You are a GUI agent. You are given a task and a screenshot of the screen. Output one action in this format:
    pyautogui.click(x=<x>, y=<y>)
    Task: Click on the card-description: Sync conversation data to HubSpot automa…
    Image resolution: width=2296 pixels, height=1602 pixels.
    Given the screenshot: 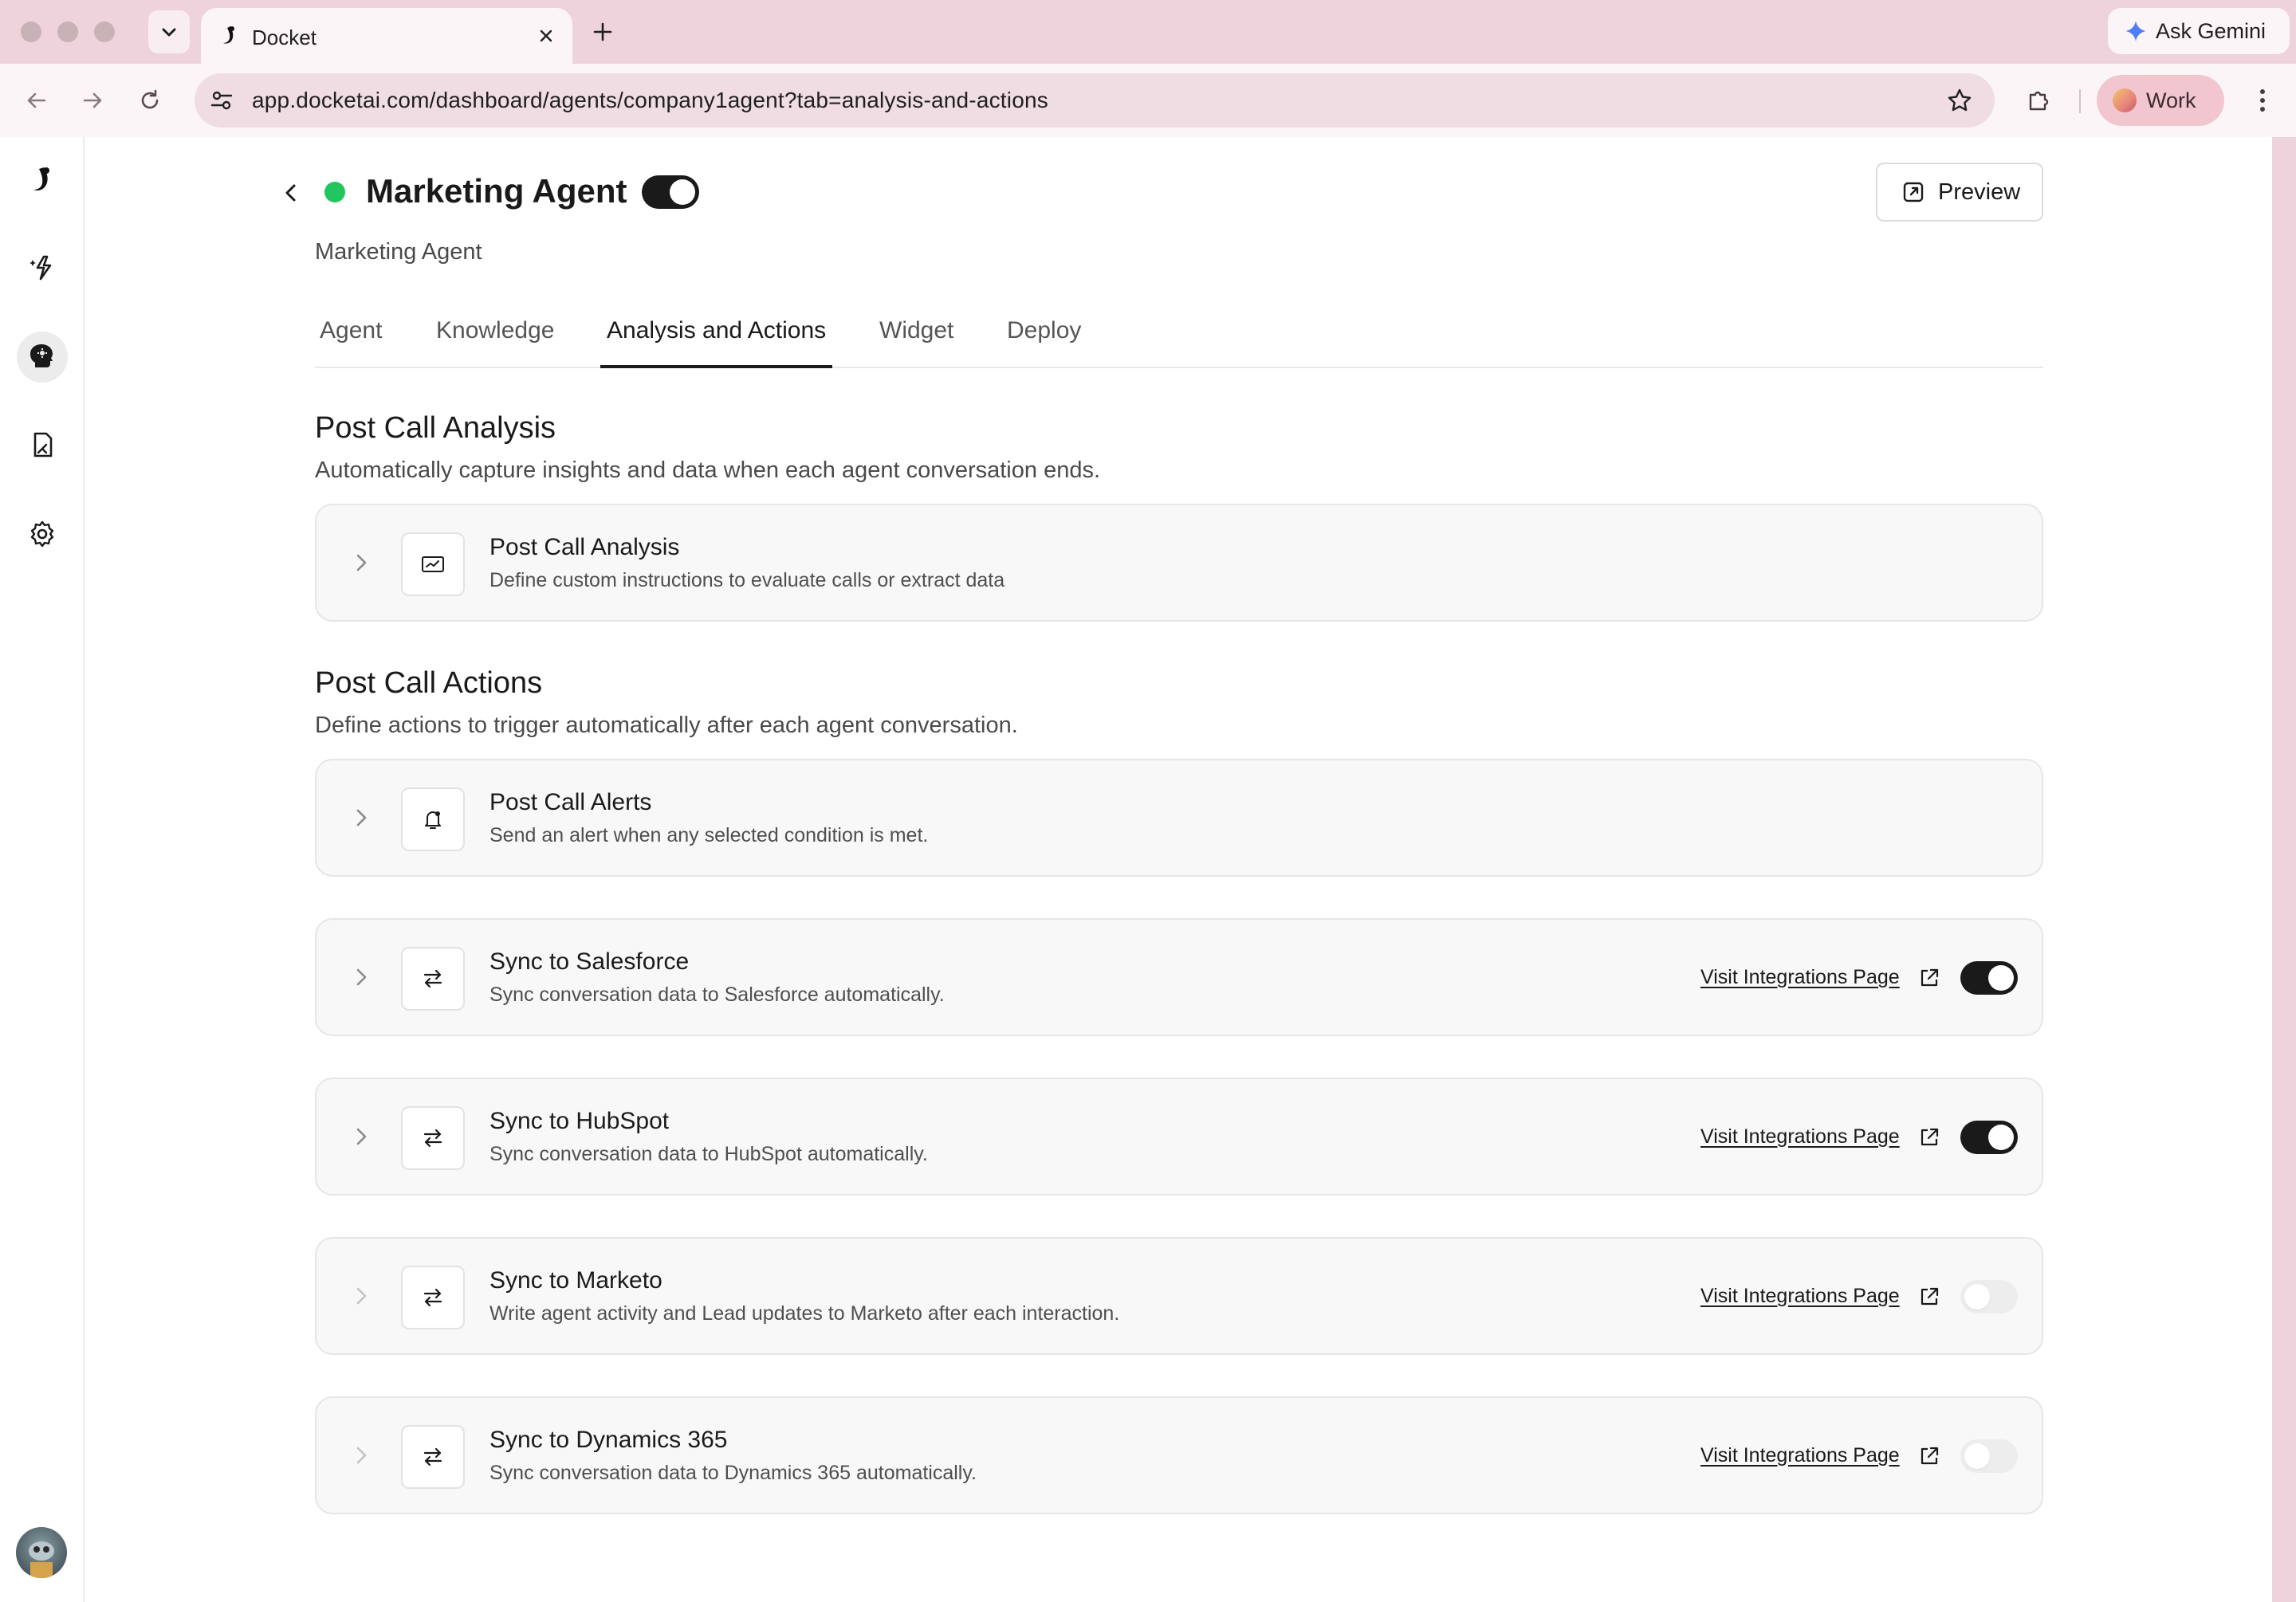 What is the action you would take?
    pyautogui.click(x=708, y=1154)
    